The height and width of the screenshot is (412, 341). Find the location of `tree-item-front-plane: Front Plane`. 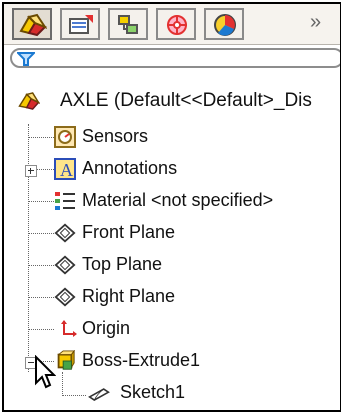

tree-item-front-plane: Front Plane is located at coordinates (172, 233).